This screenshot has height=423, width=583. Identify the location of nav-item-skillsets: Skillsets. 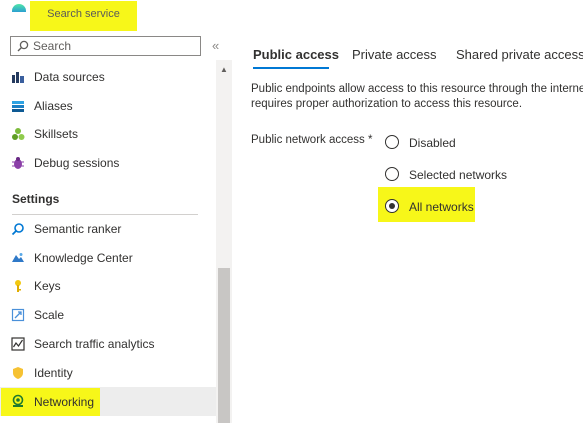
(108, 134).